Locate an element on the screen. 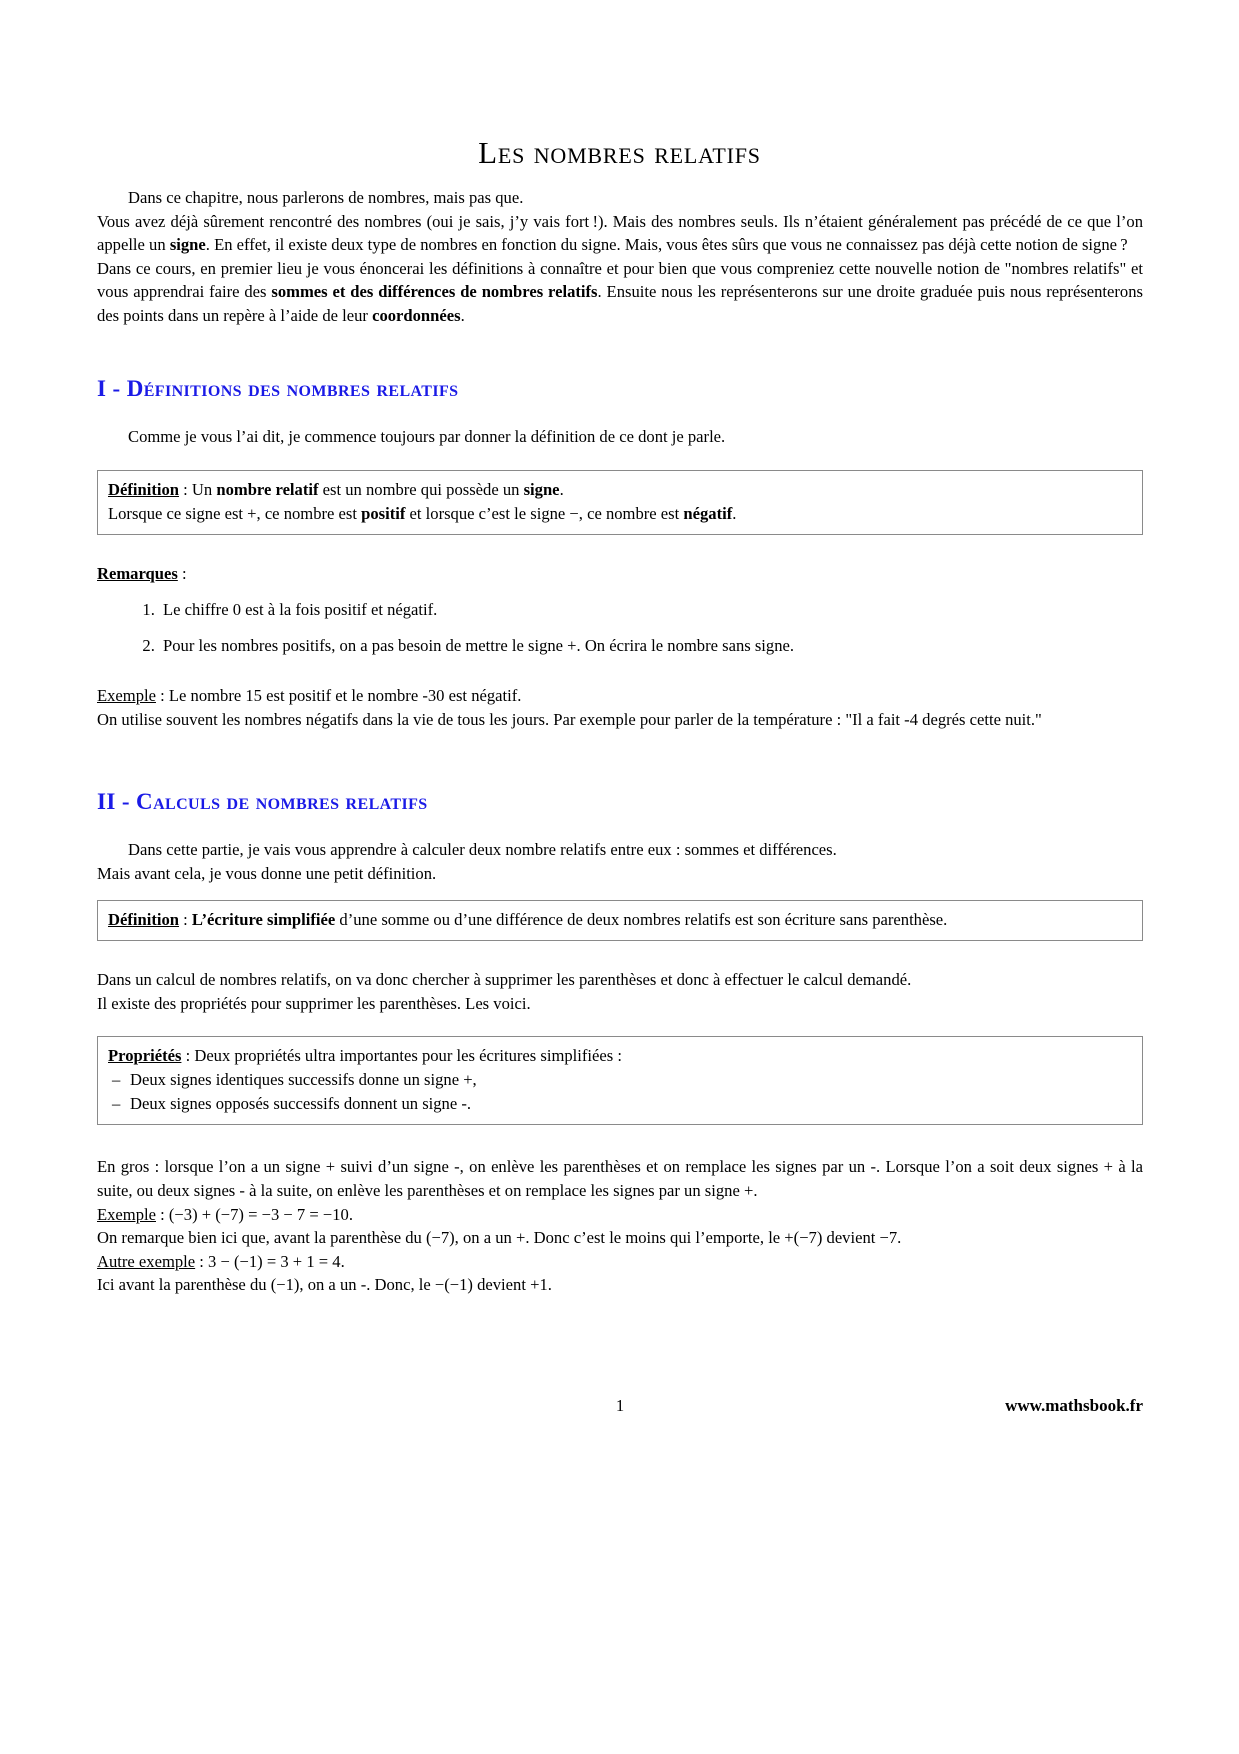 The width and height of the screenshot is (1239, 1754). intro-p2-part-c: . is located at coordinates (462, 315).